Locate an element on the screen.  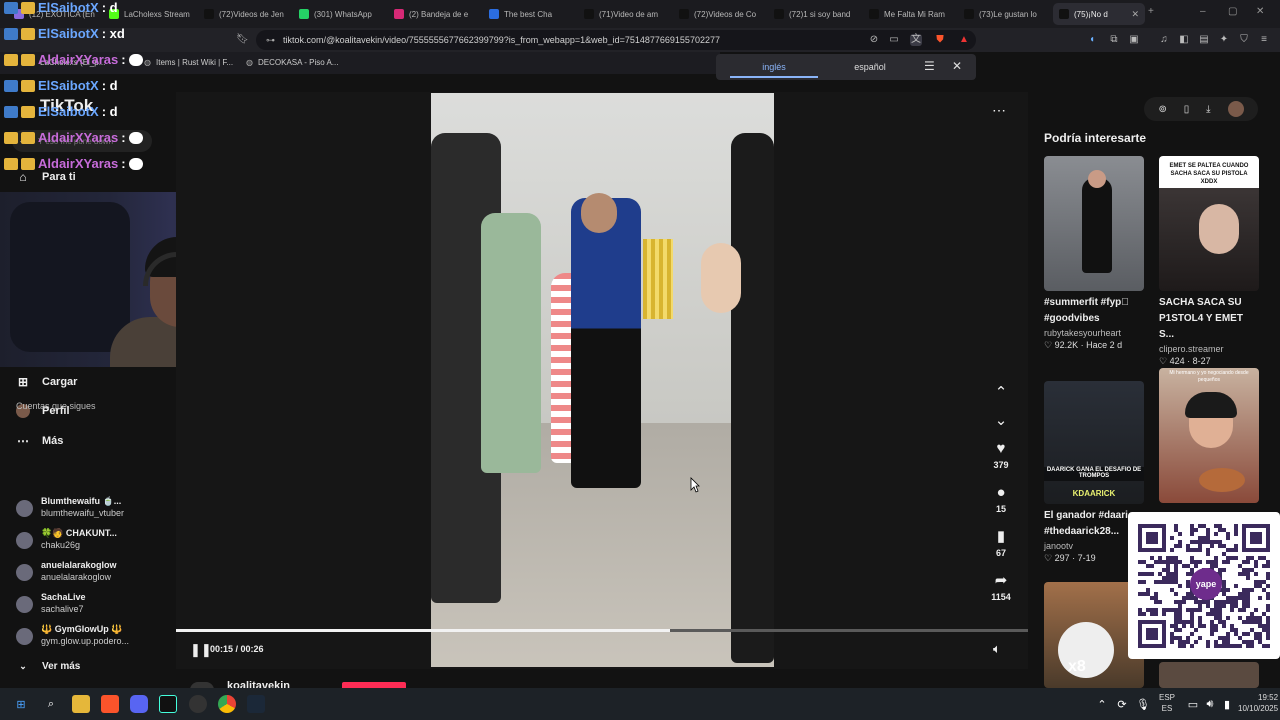
search-icon: ⌕ is located at coordinates (51, 704).